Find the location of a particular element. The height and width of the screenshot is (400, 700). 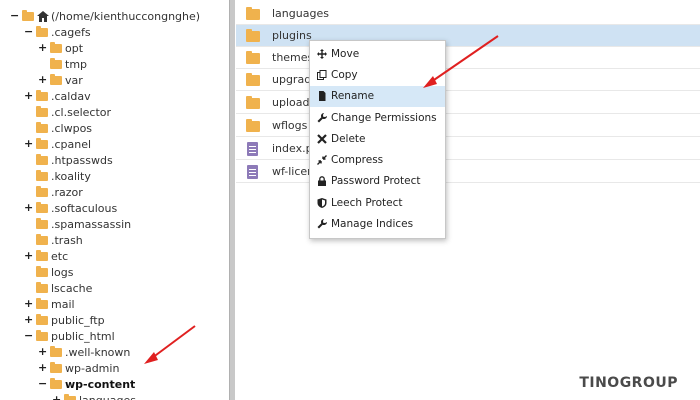

tree-item: .cl.selector is located at coordinates (67, 112).